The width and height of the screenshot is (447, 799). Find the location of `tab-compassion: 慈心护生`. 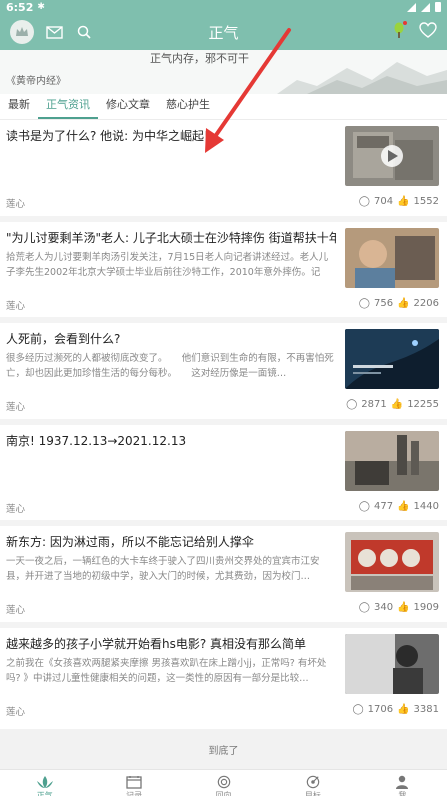

tab-compassion: 慈心护生 is located at coordinates (188, 107).